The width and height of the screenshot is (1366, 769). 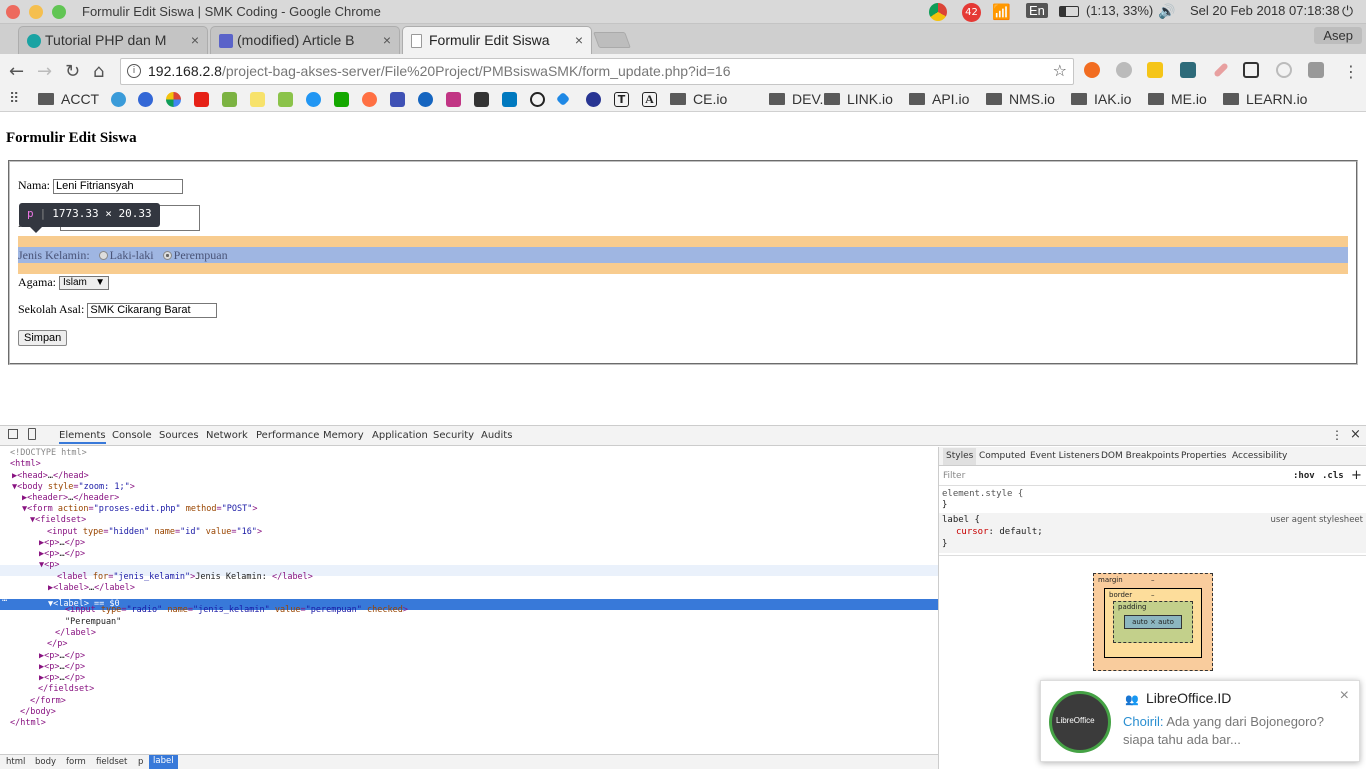 What do you see at coordinates (305, 40) in the screenshot?
I see `tab-article: (modified) Article B ×` at bounding box center [305, 40].